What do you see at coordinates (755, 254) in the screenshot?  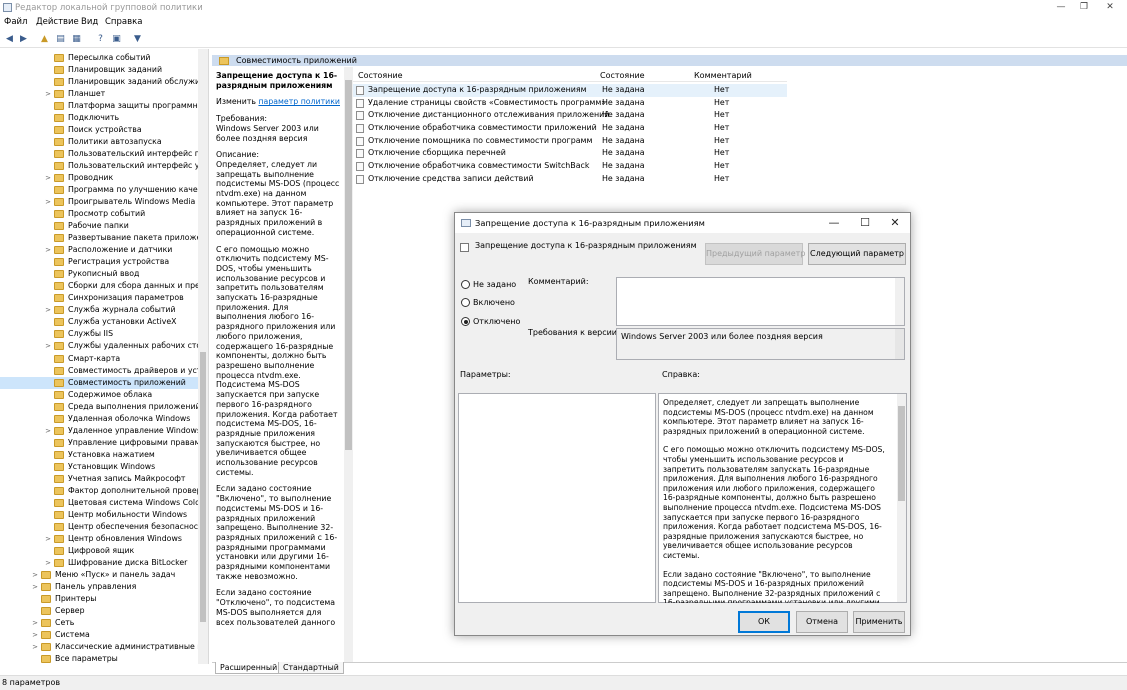 I see `prev-setting-button: Предыдущий параметр` at bounding box center [755, 254].